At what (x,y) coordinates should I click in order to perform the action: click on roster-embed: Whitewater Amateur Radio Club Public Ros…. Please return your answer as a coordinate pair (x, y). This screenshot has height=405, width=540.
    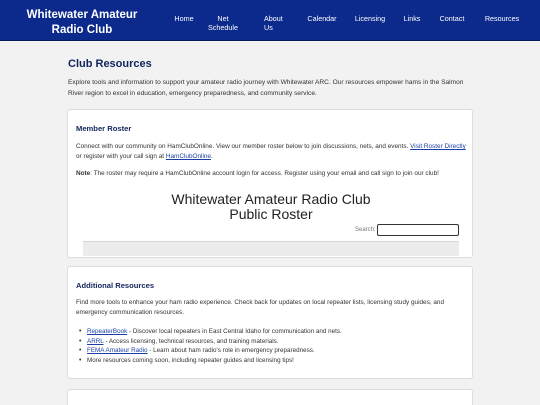
    Looking at the image, I should click on (271, 222).